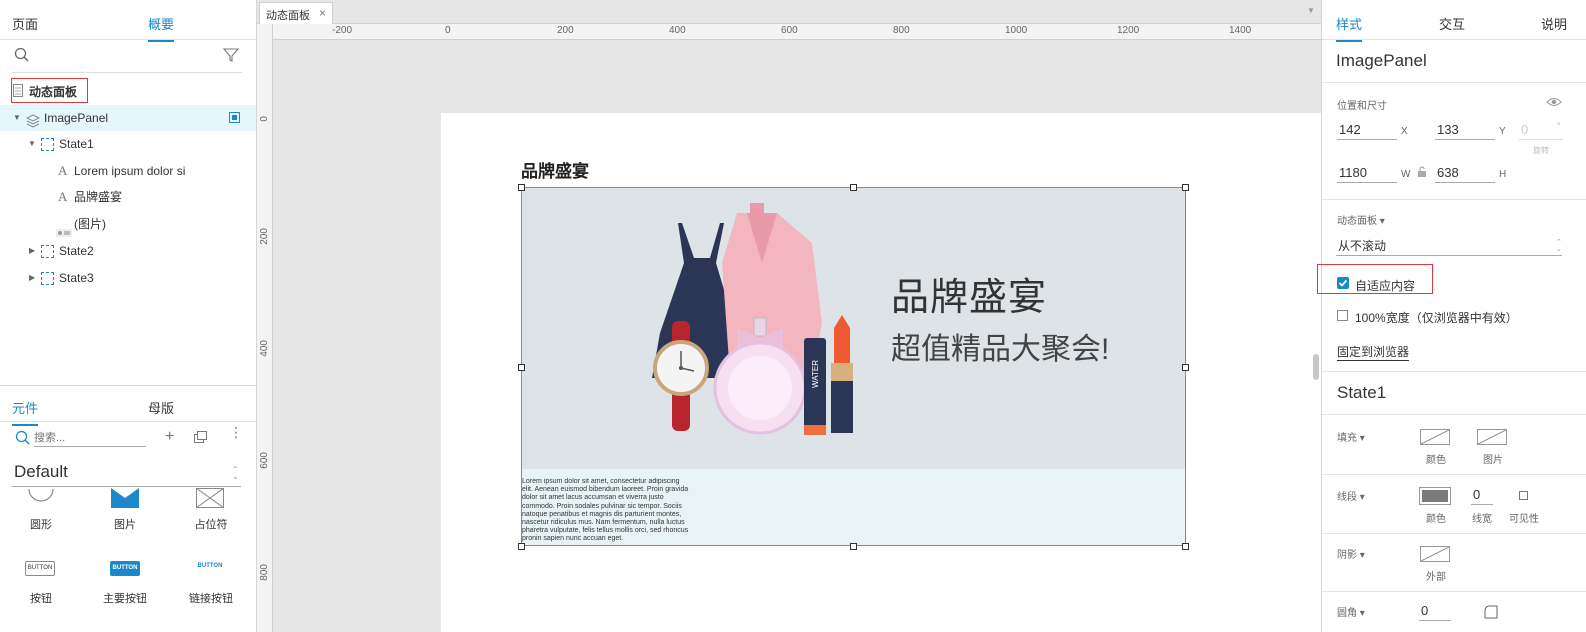 This screenshot has width=1586, height=632. Describe the element at coordinates (1422, 173) in the screenshot. I see `lock-icon` at that location.